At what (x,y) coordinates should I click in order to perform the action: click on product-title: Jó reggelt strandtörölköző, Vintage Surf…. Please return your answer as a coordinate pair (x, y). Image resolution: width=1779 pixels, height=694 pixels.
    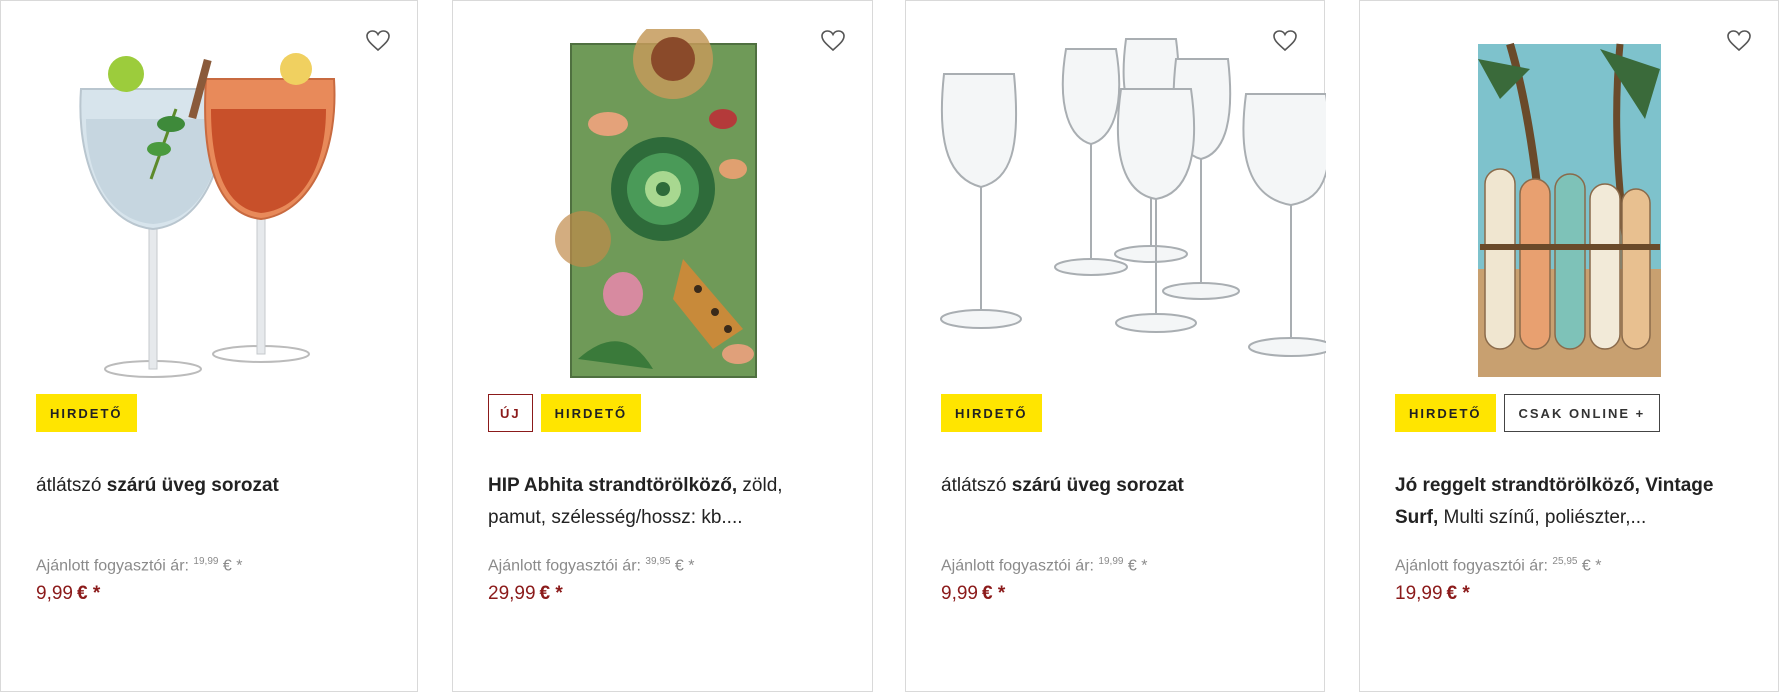
    Looking at the image, I should click on (1571, 502).